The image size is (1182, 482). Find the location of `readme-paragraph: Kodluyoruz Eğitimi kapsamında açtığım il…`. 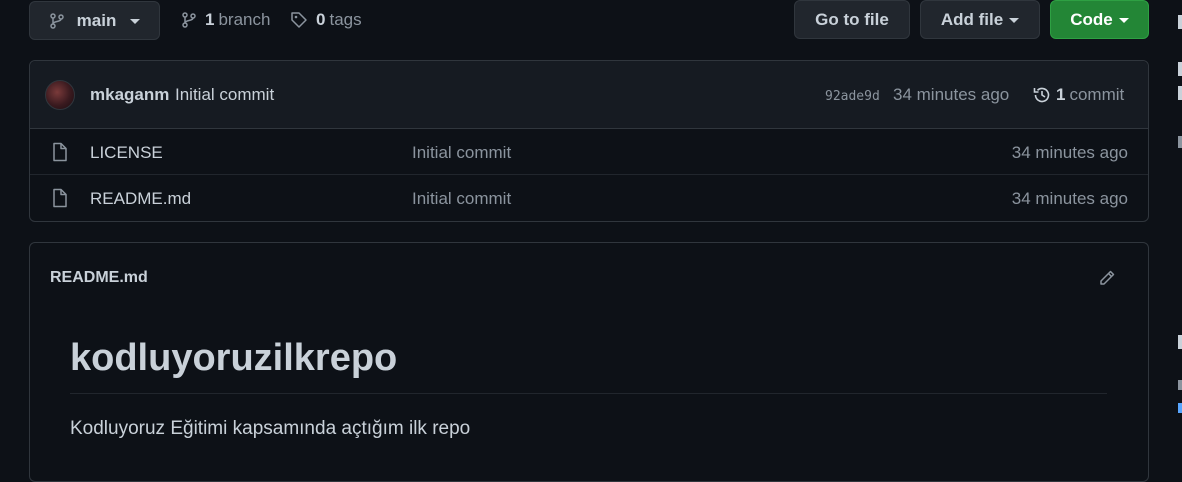

readme-paragraph: Kodluyoruz Eğitimi kapsamında açtığım il… is located at coordinates (270, 428).